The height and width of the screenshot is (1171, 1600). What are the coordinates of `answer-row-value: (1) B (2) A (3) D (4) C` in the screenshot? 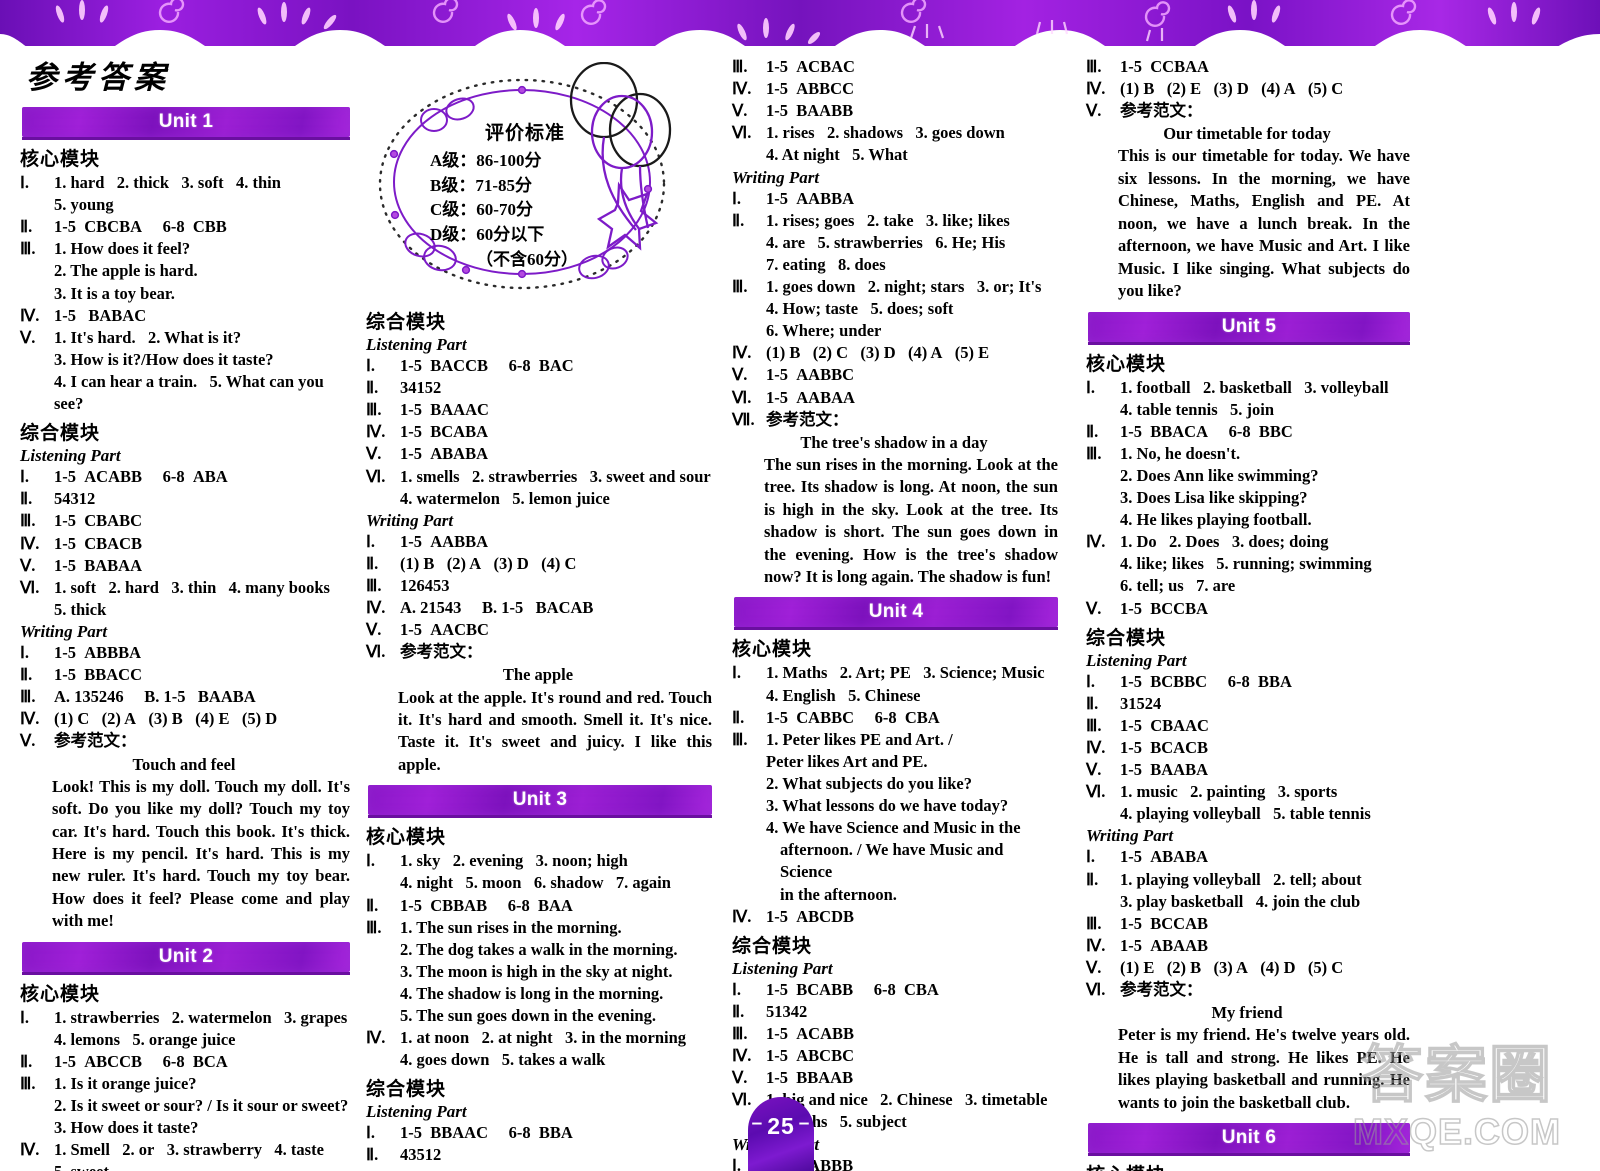 It's located at (488, 563).